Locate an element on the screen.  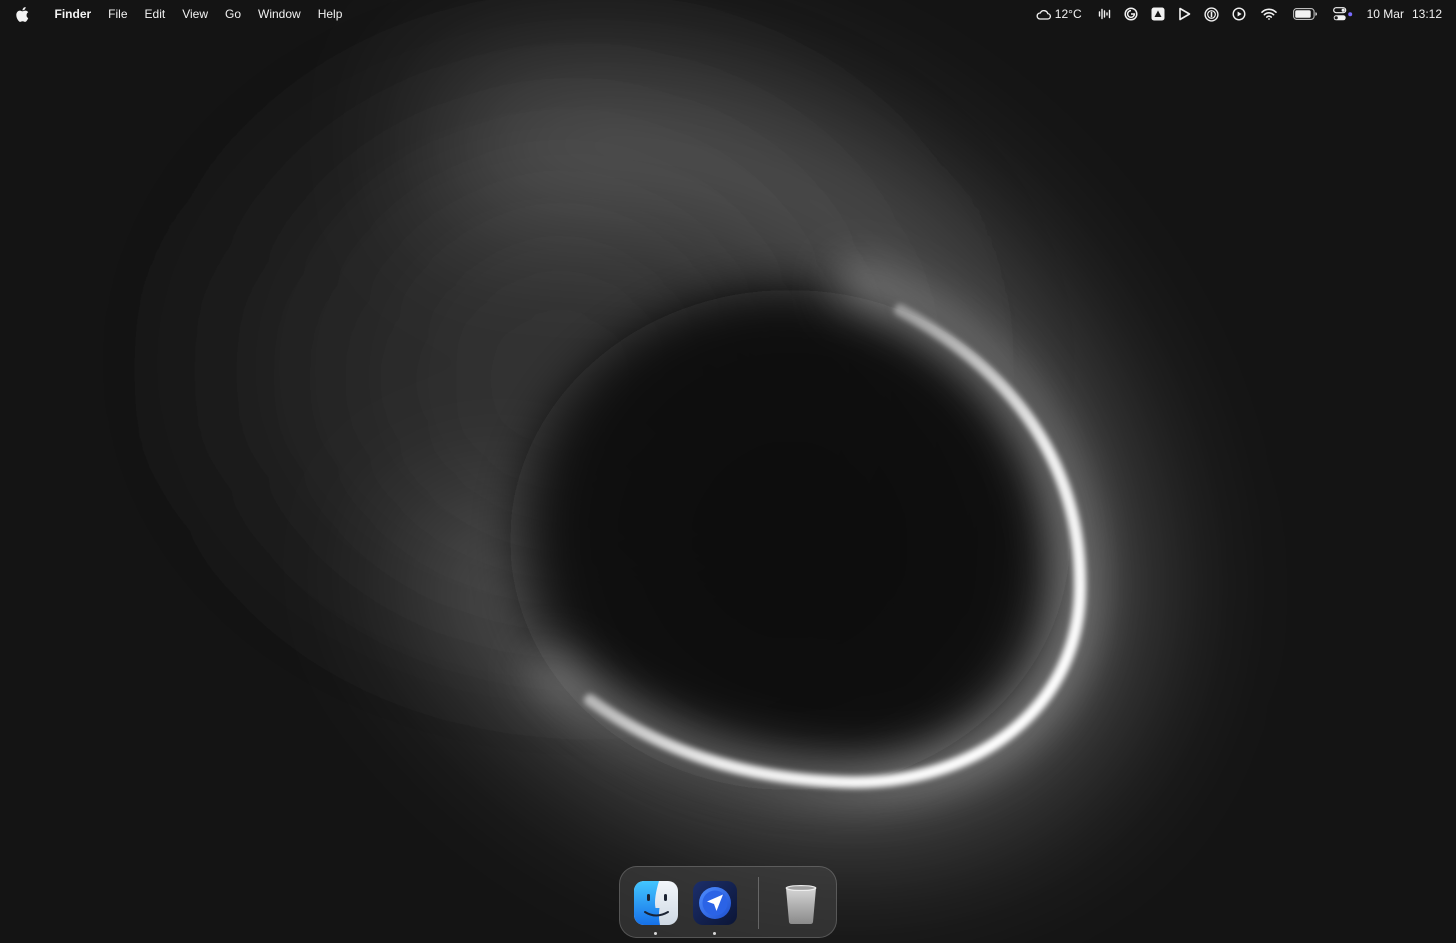
menu-app-finder: Finder is located at coordinates (73, 14).